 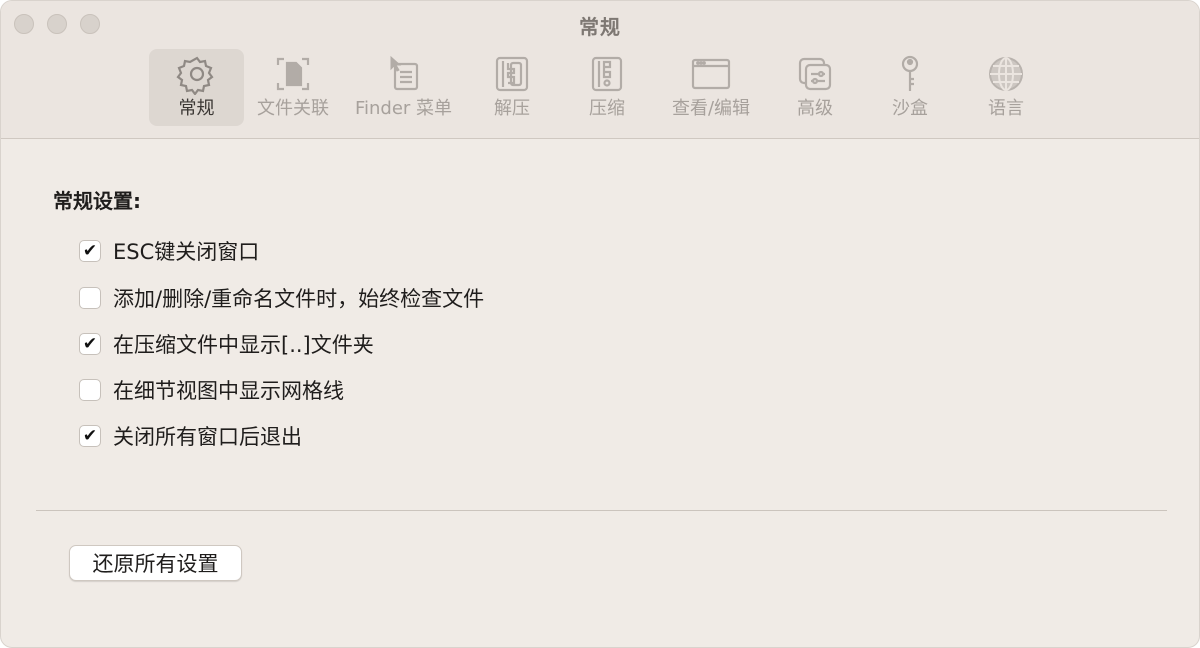 What do you see at coordinates (512, 108) in the screenshot?
I see `tab-extract-label: 解压` at bounding box center [512, 108].